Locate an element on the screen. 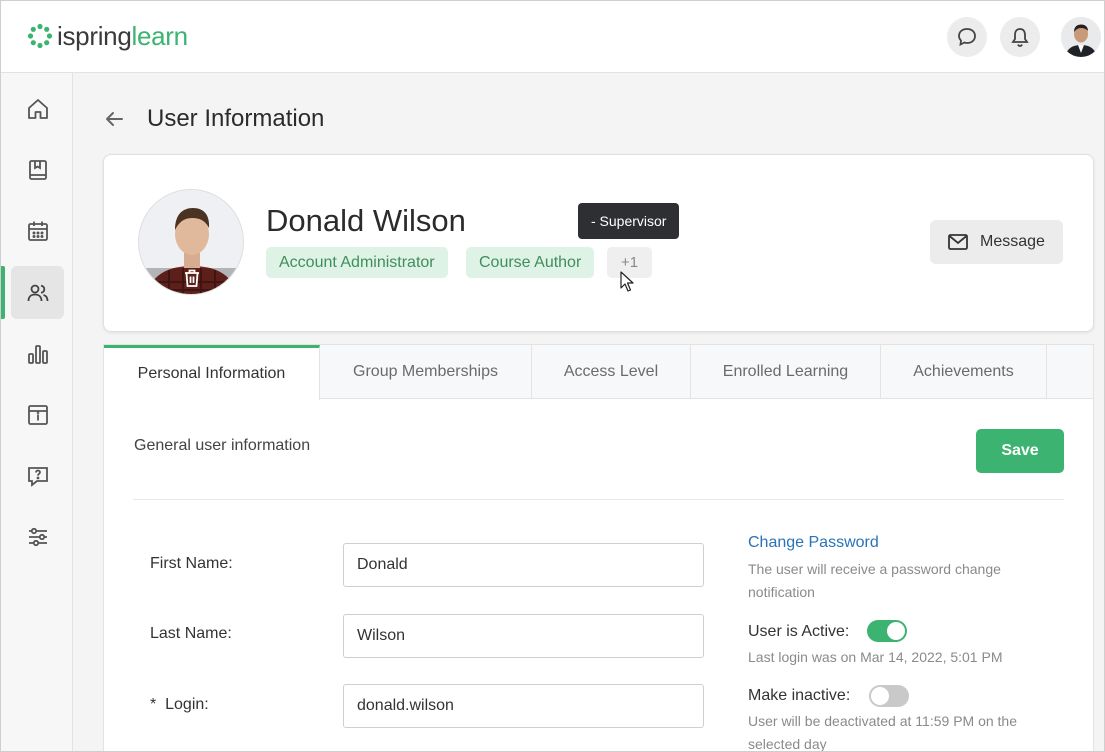 This screenshot has width=1105, height=752. logo-mark-icon is located at coordinates (40, 36).